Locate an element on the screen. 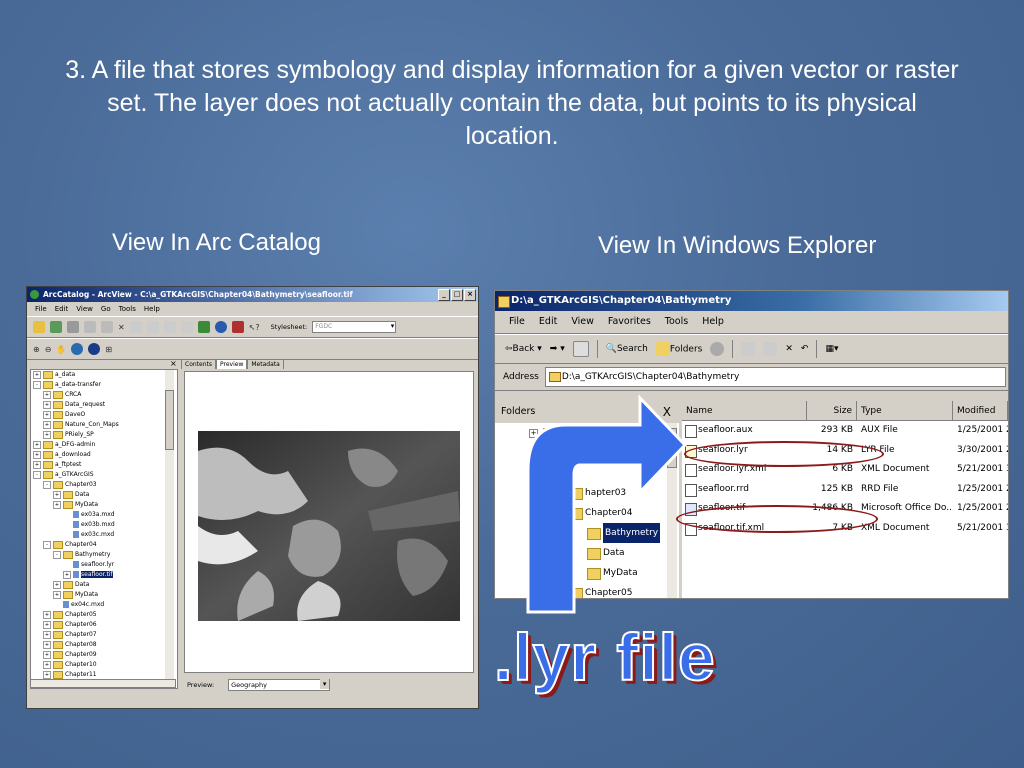  lyr-file-label: .lyr file is located at coordinates (604, 657).